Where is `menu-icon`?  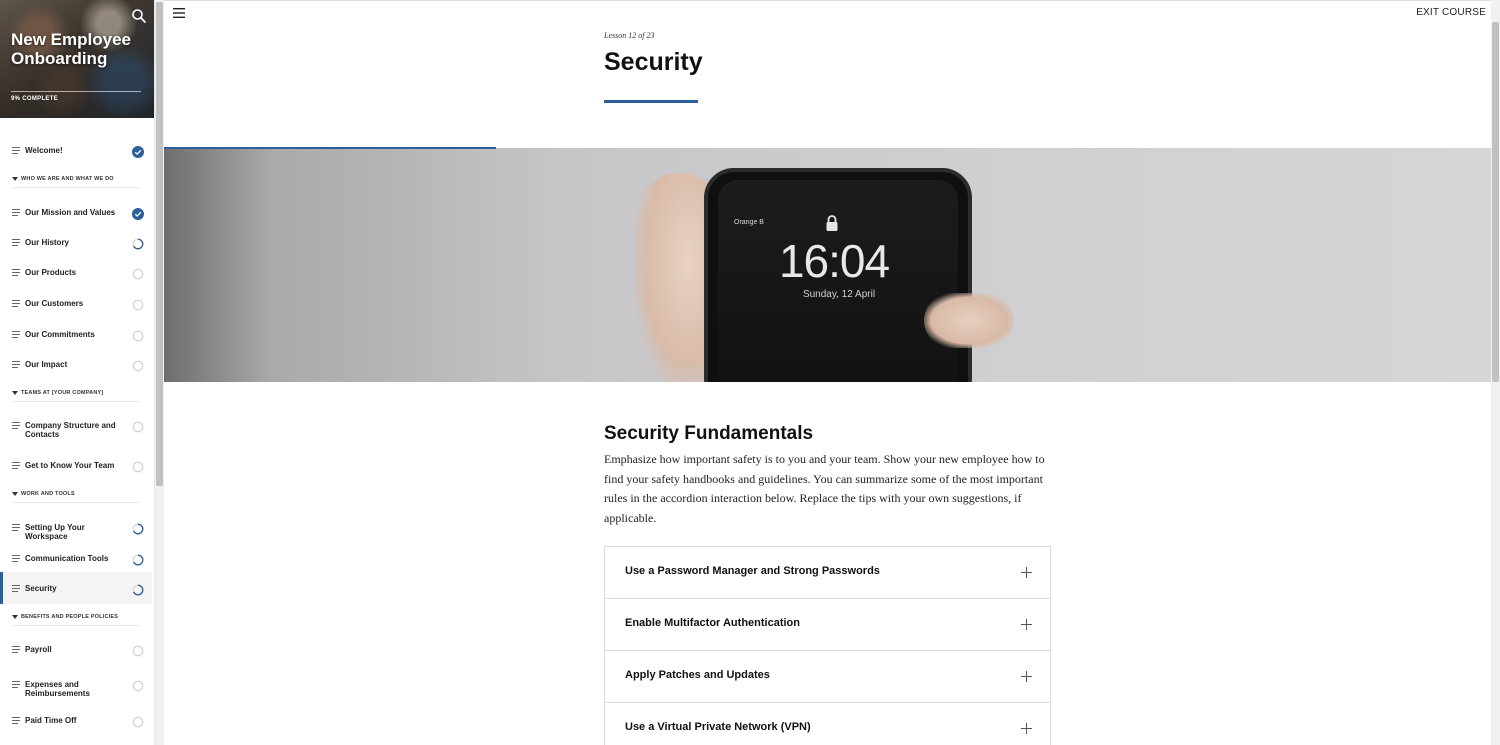 menu-icon is located at coordinates (179, 13).